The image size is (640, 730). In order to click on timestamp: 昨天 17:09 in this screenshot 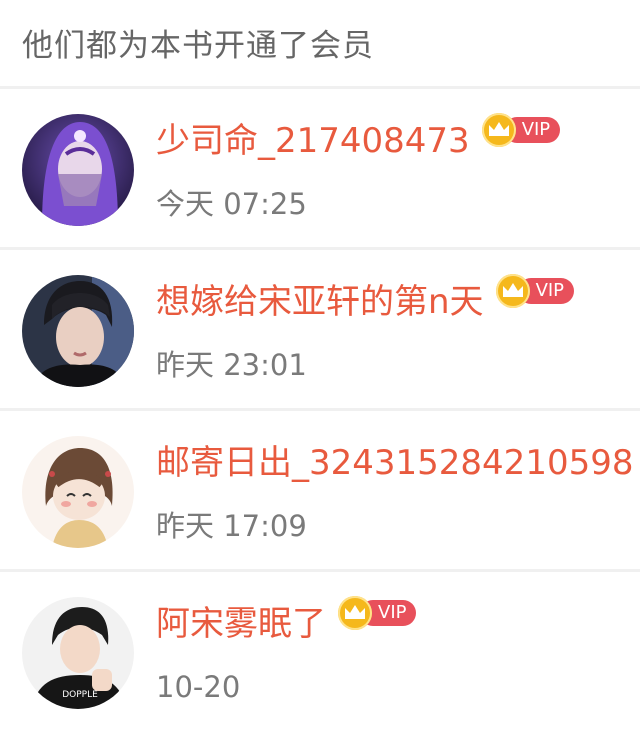, I will do `click(231, 526)`.